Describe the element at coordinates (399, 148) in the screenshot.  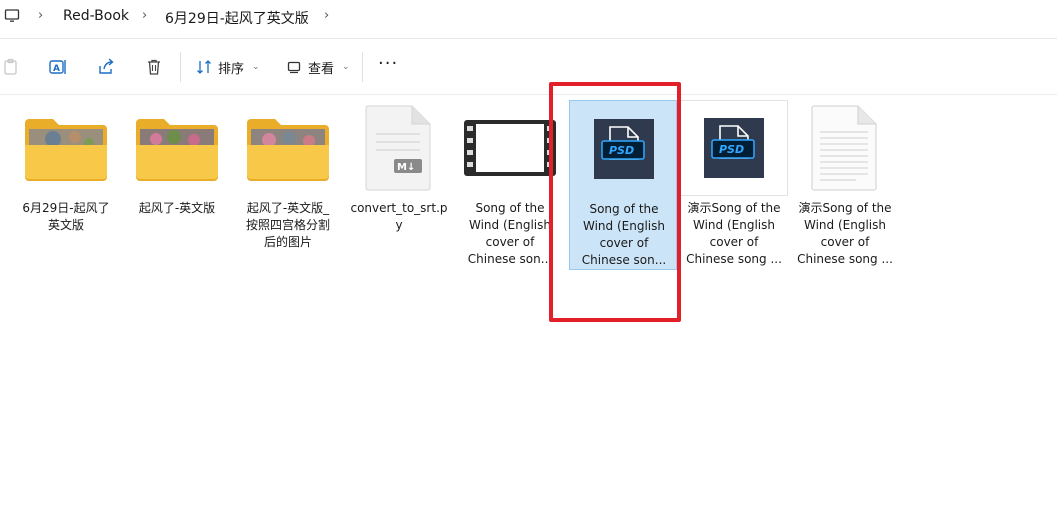
I see `markdown-file-icon: M↓` at that location.